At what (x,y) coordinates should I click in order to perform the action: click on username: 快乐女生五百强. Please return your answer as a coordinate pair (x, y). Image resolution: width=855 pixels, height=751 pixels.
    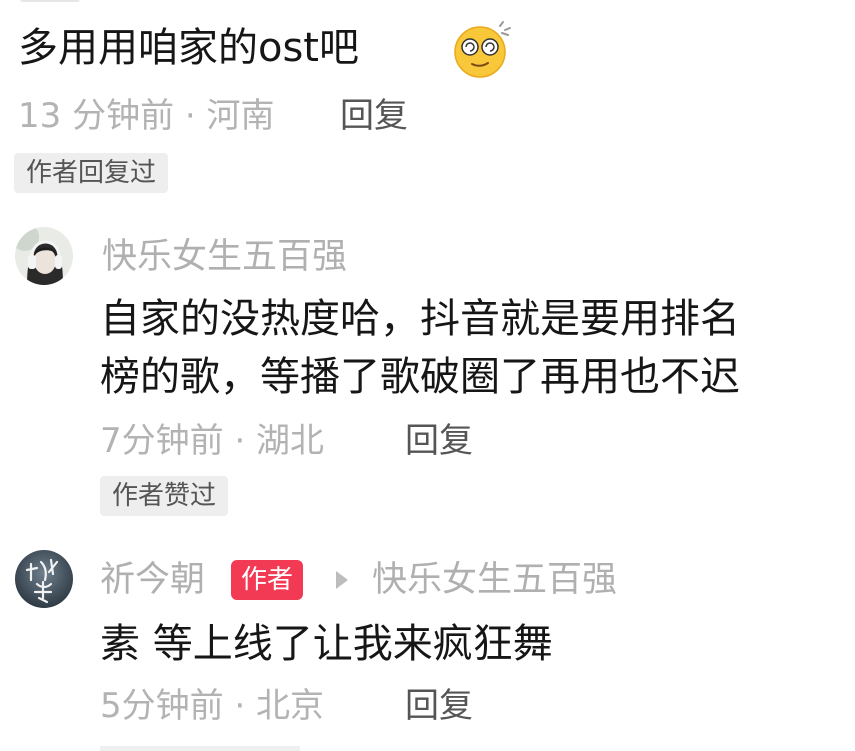
    Looking at the image, I should click on (224, 257).